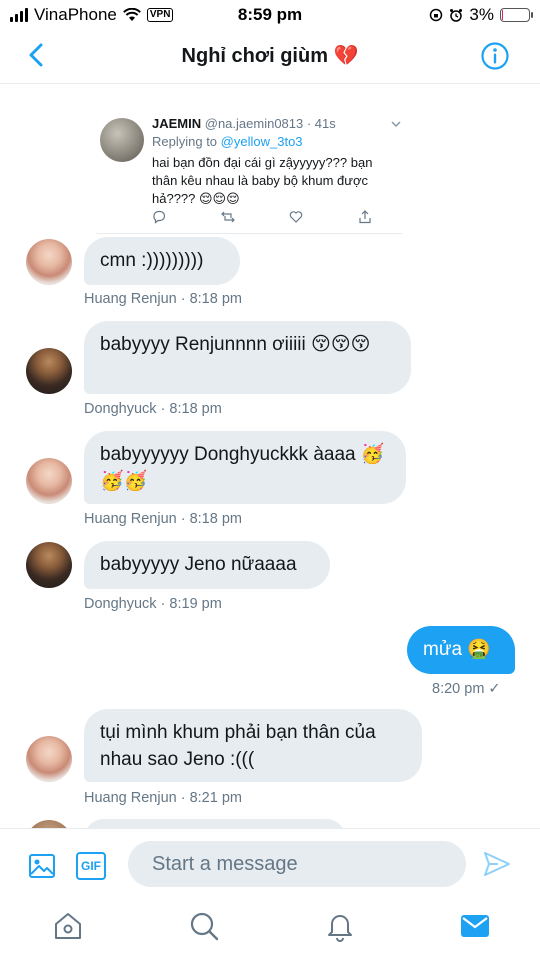  I want to click on replying-prefix: Replying to, so click(185, 141).